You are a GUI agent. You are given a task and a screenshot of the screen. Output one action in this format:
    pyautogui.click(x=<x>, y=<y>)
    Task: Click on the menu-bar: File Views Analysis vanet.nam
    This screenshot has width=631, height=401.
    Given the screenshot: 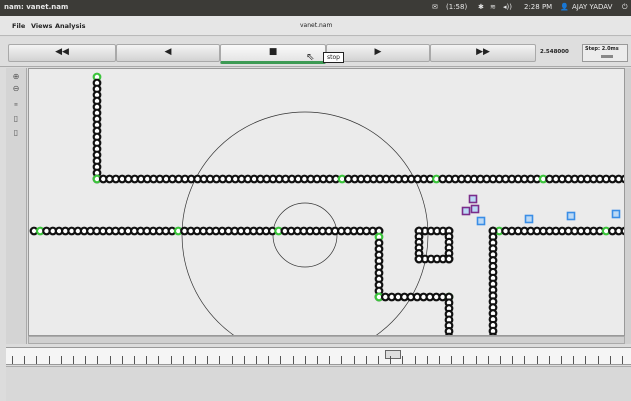 What is the action you would take?
    pyautogui.click(x=315, y=26)
    